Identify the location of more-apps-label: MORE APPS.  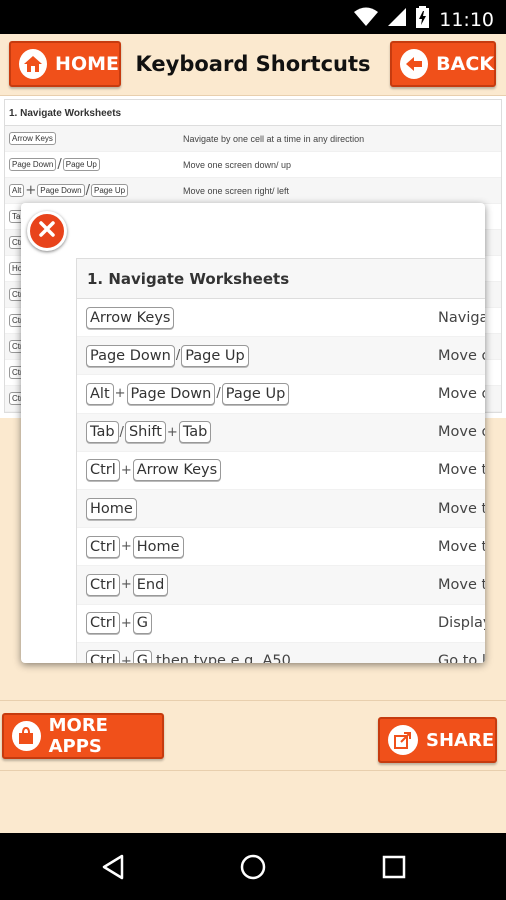
(78, 736).